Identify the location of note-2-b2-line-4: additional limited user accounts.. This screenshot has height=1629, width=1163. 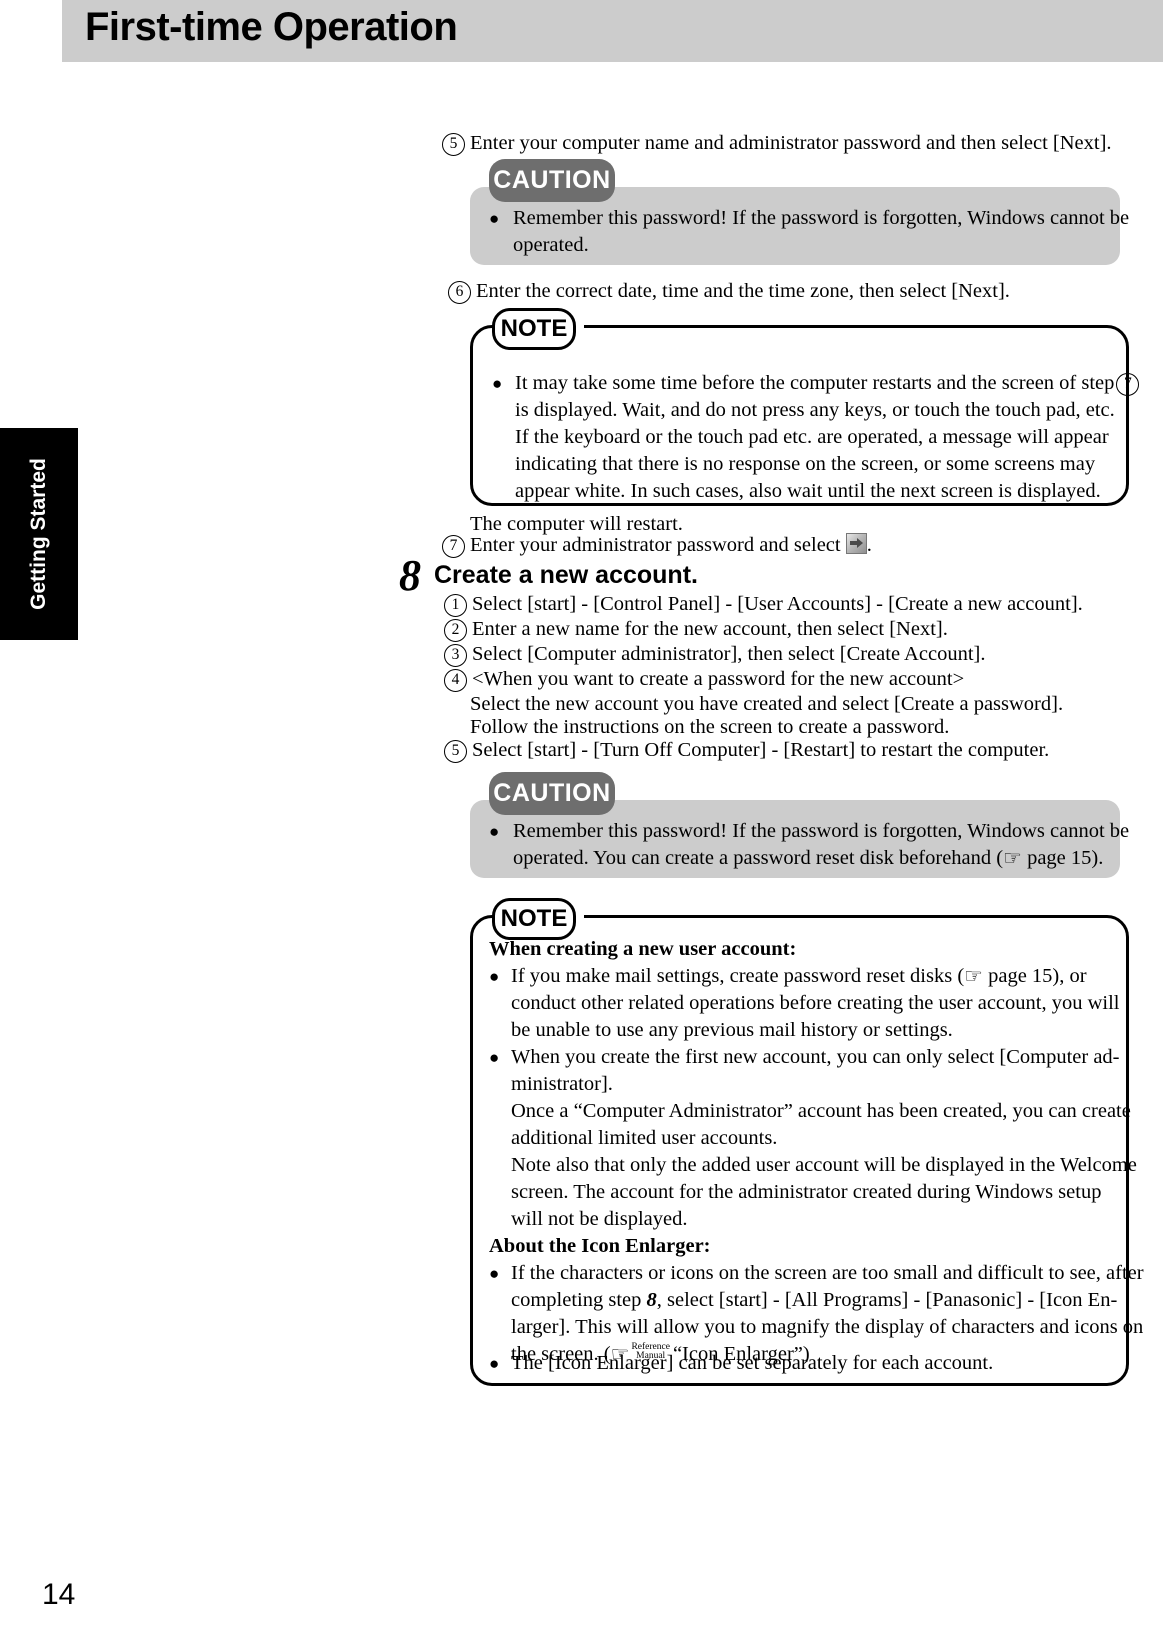
(644, 1138).